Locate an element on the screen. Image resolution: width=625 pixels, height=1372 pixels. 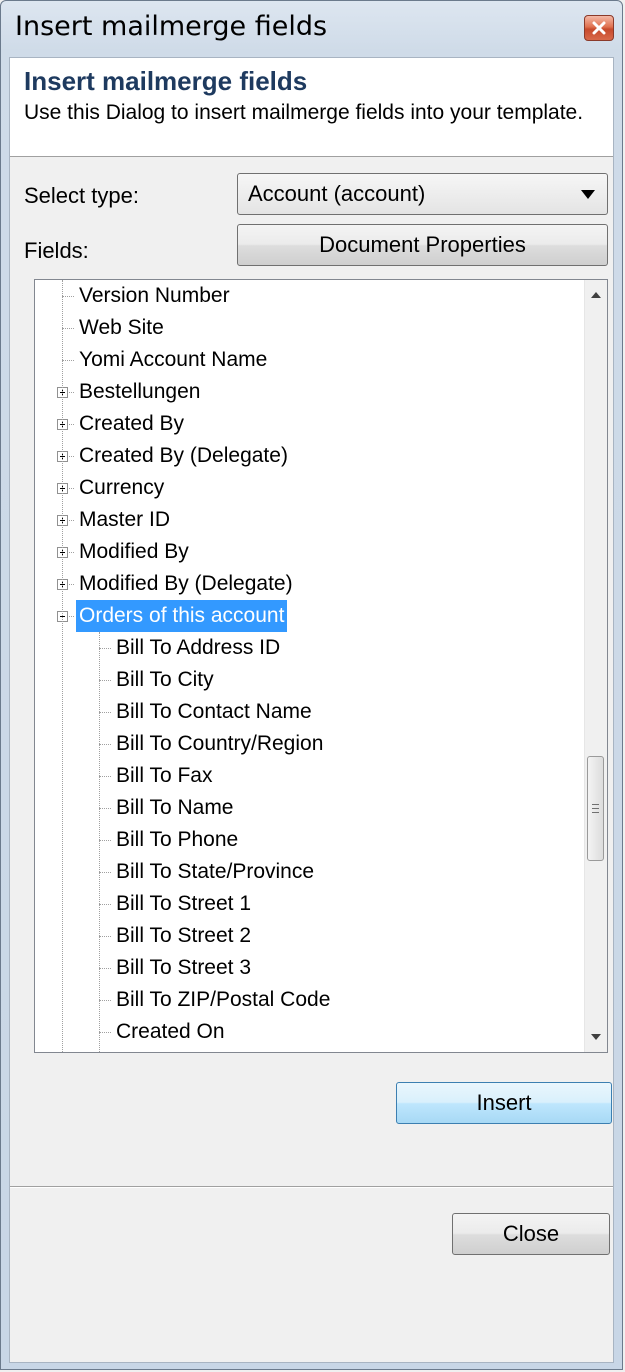
scroll-down-arrow-icon is located at coordinates (596, 1037).